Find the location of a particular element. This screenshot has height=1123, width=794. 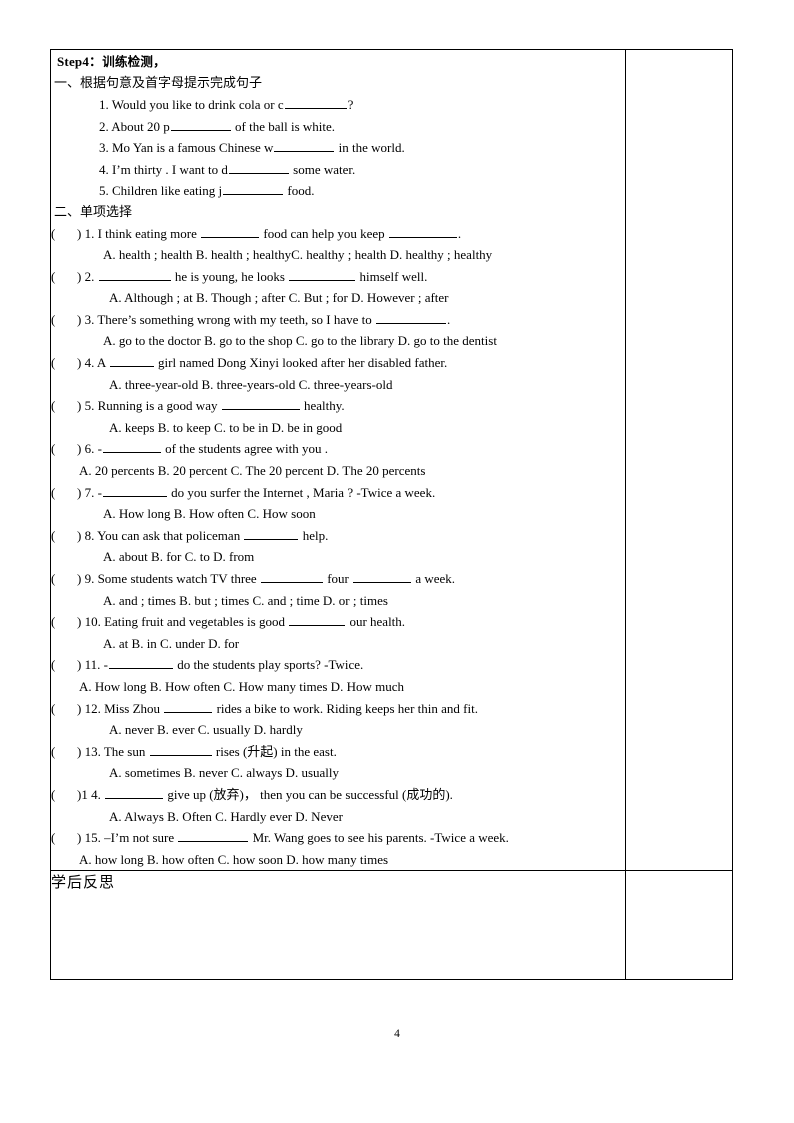

question-8-stem-post: help. is located at coordinates (314, 535).